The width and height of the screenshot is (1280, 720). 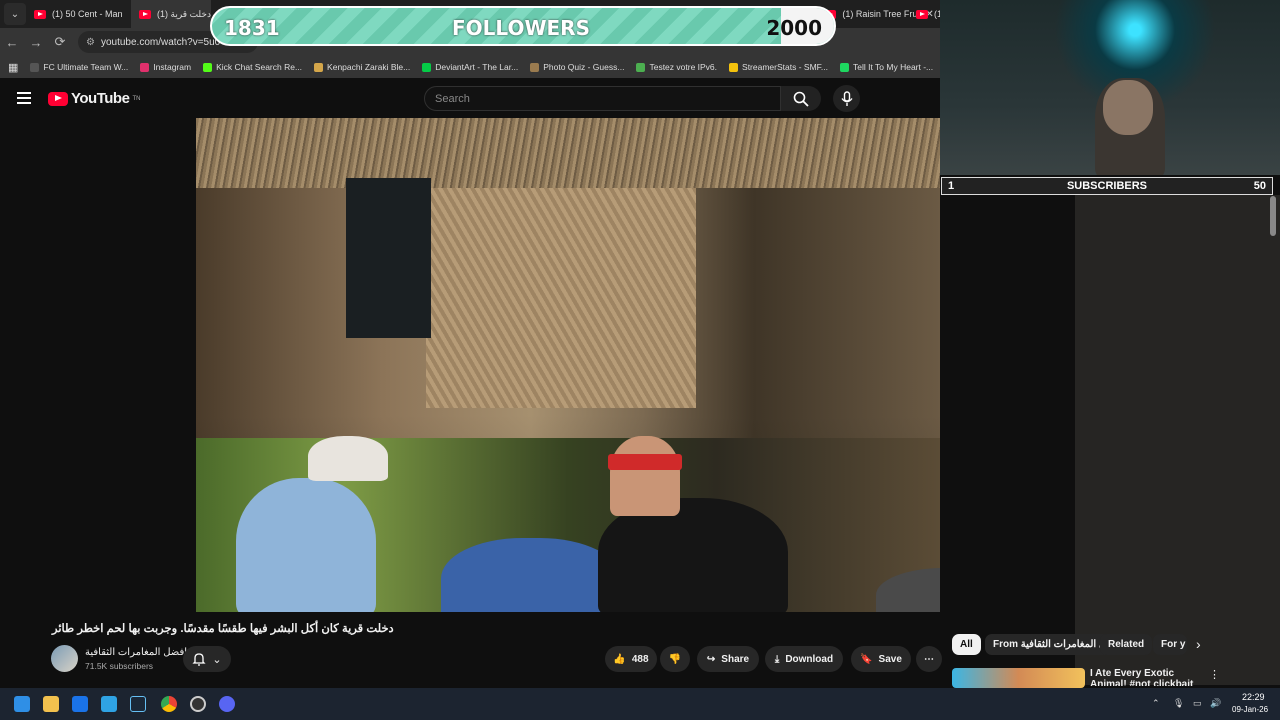 I want to click on windows-start-icon, so click(x=22, y=704).